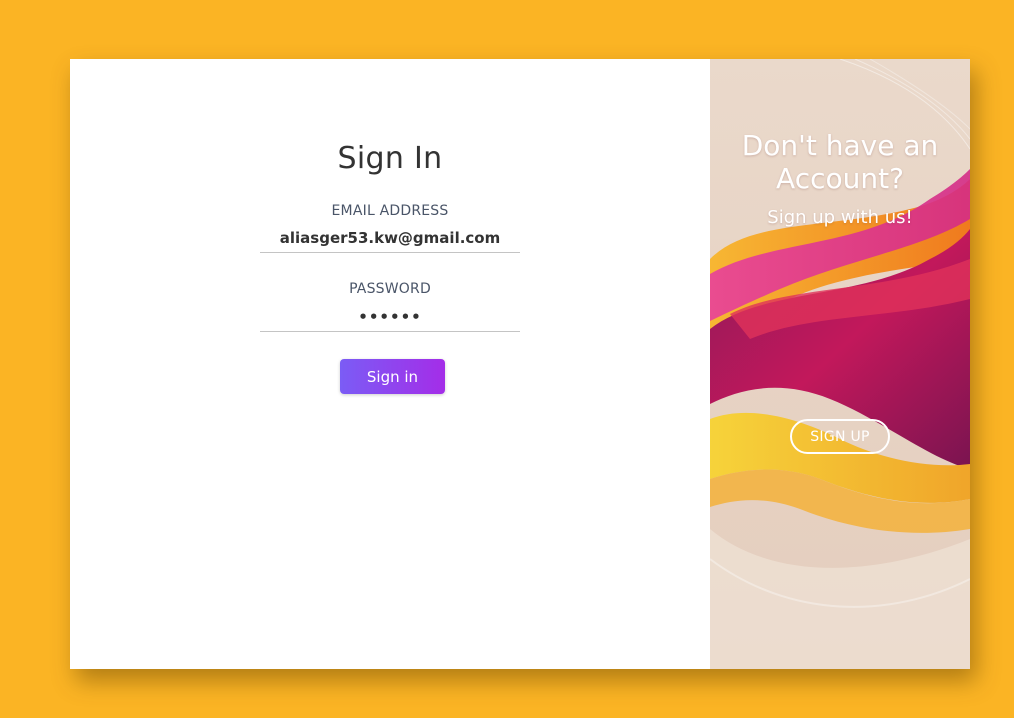 This screenshot has height=718, width=1014. I want to click on email-input, so click(390, 238).